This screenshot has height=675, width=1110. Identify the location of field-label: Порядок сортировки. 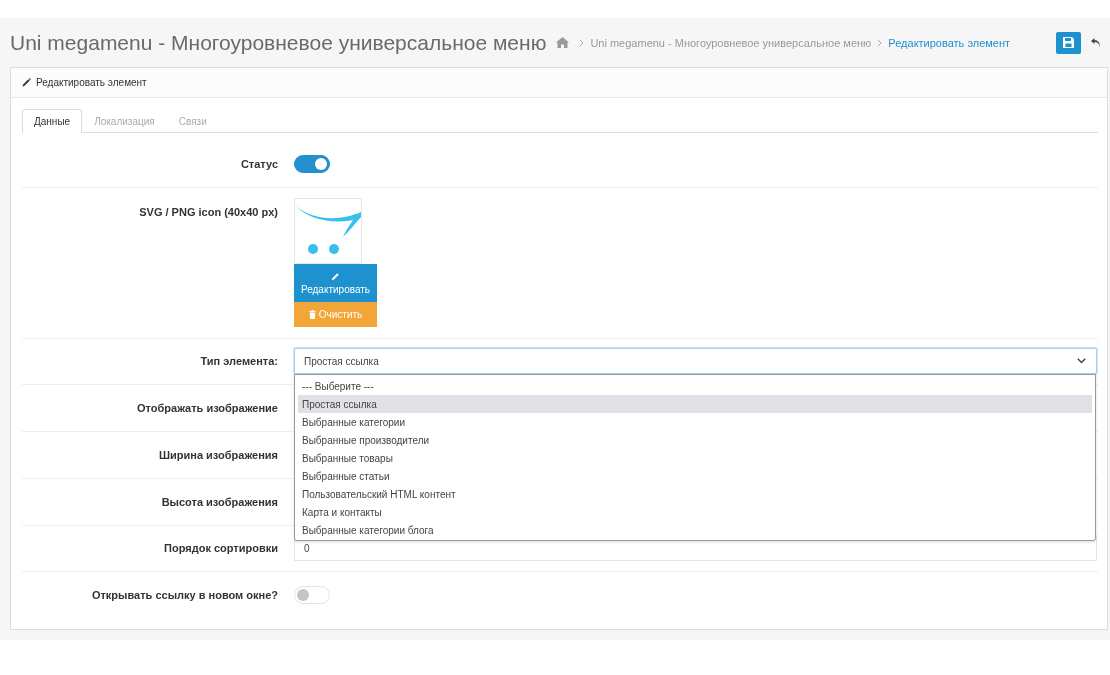
(220, 548).